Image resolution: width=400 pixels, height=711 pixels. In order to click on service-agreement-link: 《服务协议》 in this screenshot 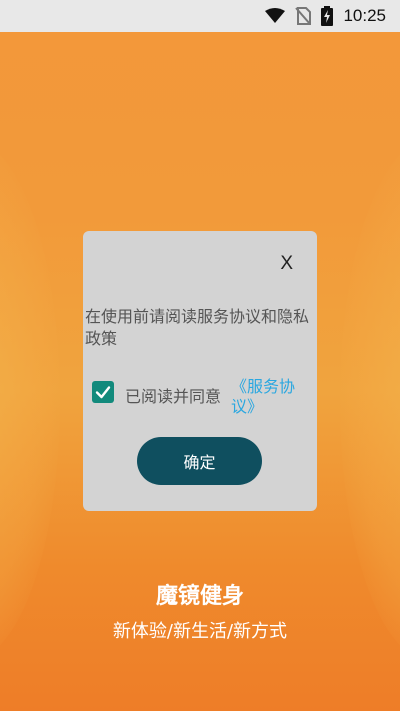, I will do `click(270, 397)`.